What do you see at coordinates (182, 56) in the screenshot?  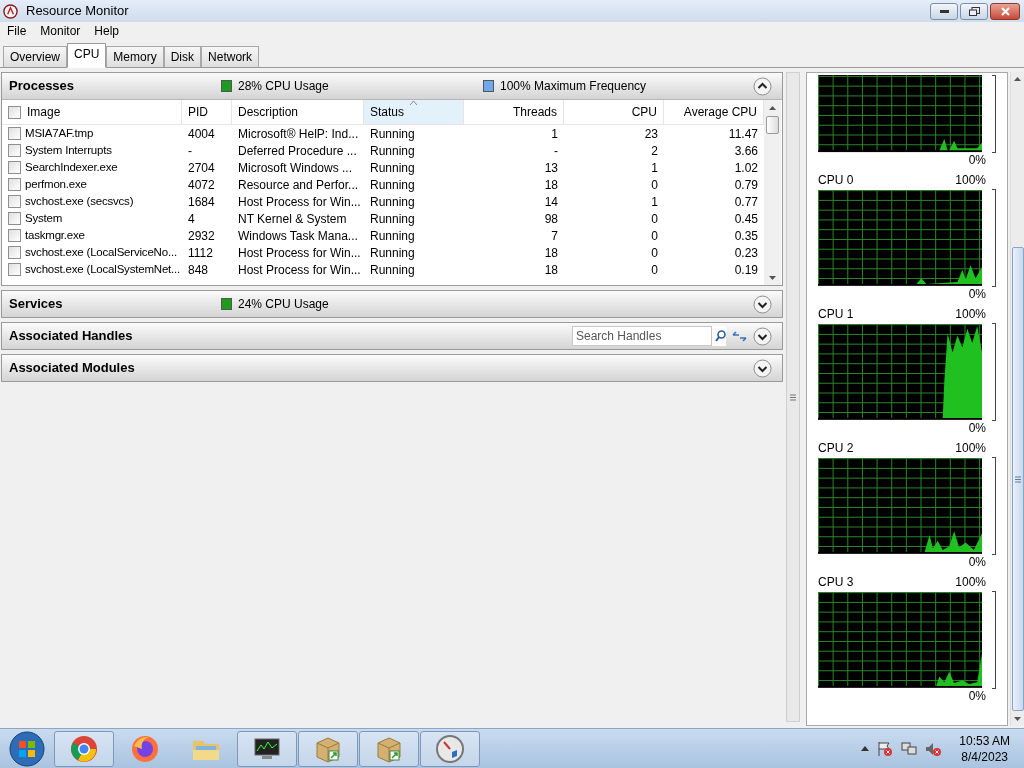 I see `tab: Disk` at bounding box center [182, 56].